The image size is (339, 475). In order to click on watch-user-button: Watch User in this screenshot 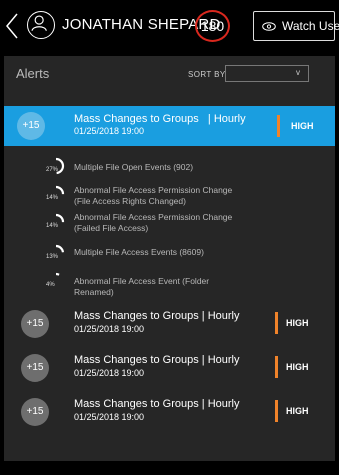, I will do `click(296, 26)`.